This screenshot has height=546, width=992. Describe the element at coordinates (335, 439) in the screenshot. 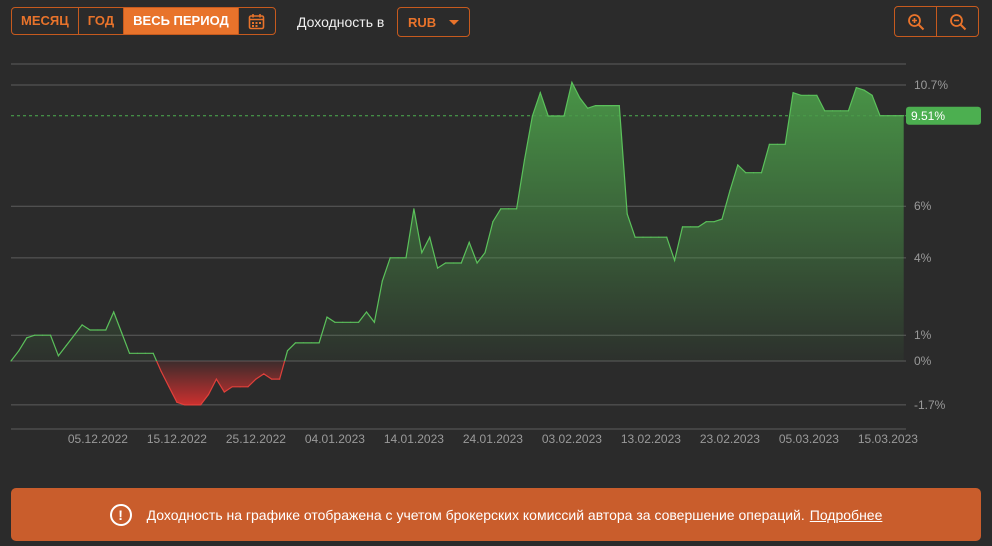

I see `x-tick-label: 04.01.2023` at that location.